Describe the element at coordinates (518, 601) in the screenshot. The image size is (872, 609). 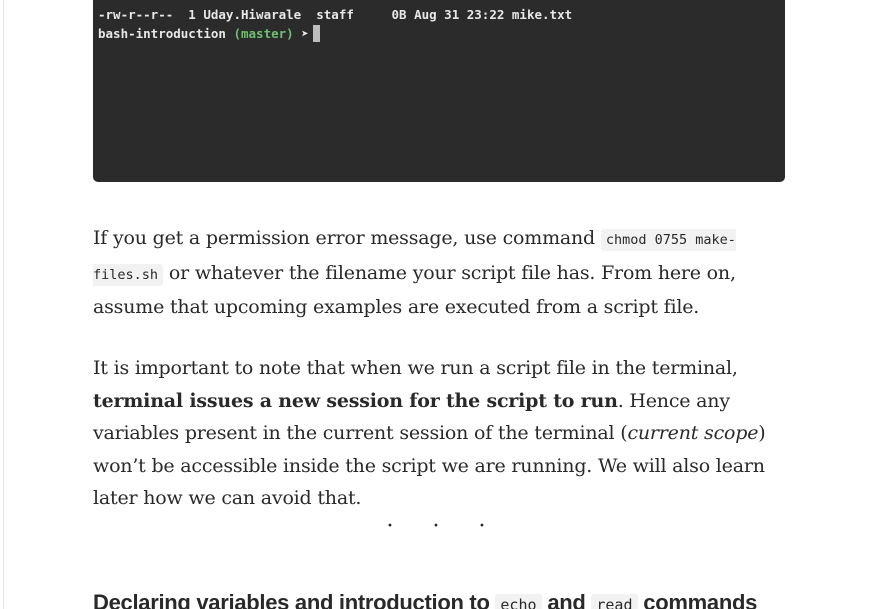
I see `inline-code-echo: echo` at that location.